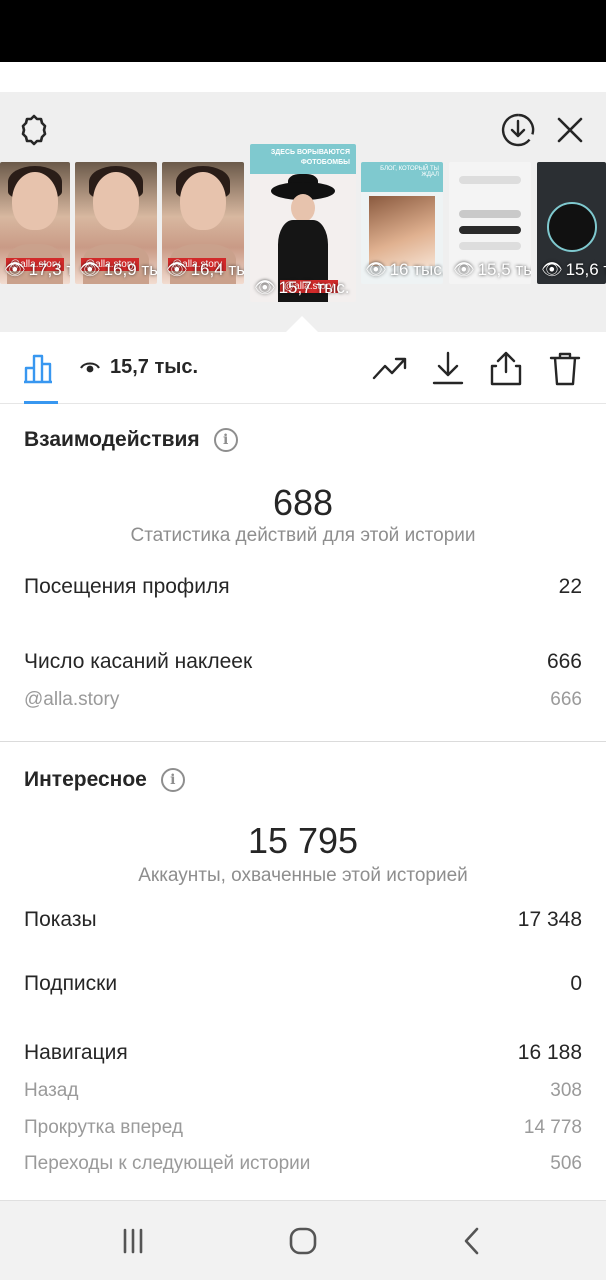 This screenshot has height=1280, width=606. I want to click on eye-icon, so click(90, 367).